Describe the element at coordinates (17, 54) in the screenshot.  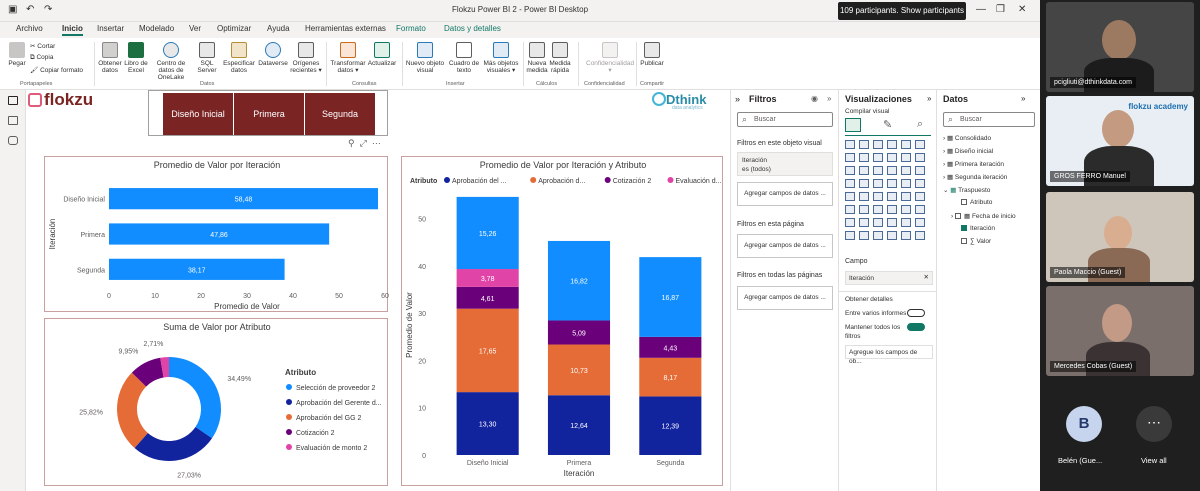
I see `paste-button: Pegar` at that location.